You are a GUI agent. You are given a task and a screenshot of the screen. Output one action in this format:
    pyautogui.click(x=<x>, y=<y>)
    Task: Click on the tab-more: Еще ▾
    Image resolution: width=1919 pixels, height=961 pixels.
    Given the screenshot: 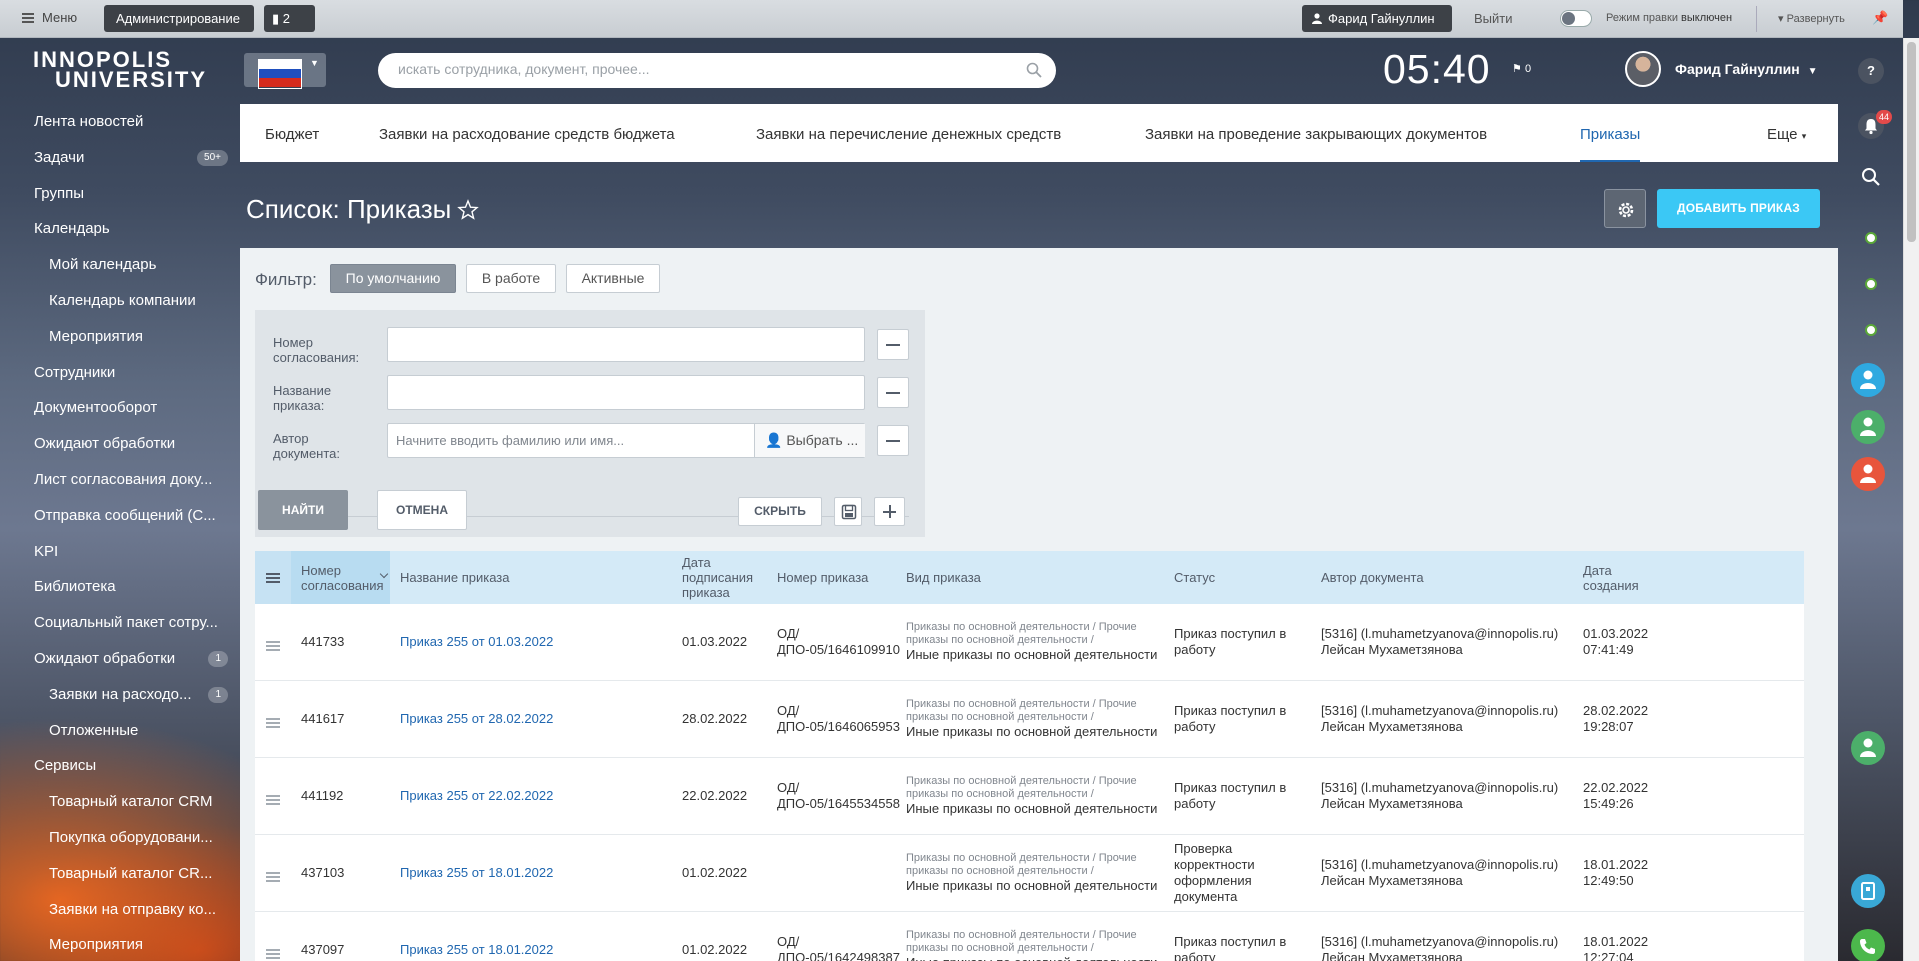 What is the action you would take?
    pyautogui.click(x=1786, y=133)
    